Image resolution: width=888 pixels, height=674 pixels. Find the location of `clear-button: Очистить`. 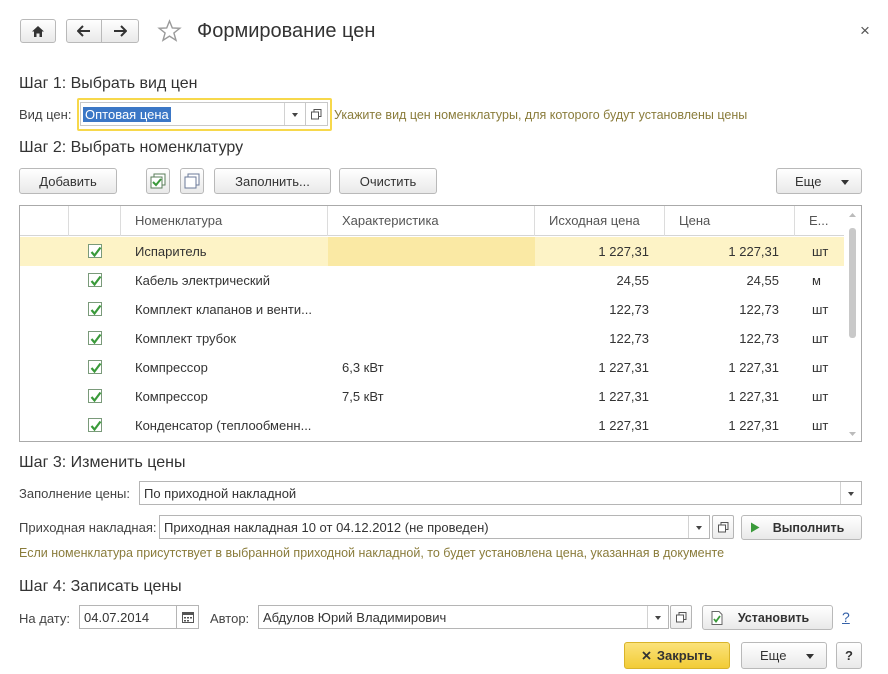

clear-button: Очистить is located at coordinates (388, 181).